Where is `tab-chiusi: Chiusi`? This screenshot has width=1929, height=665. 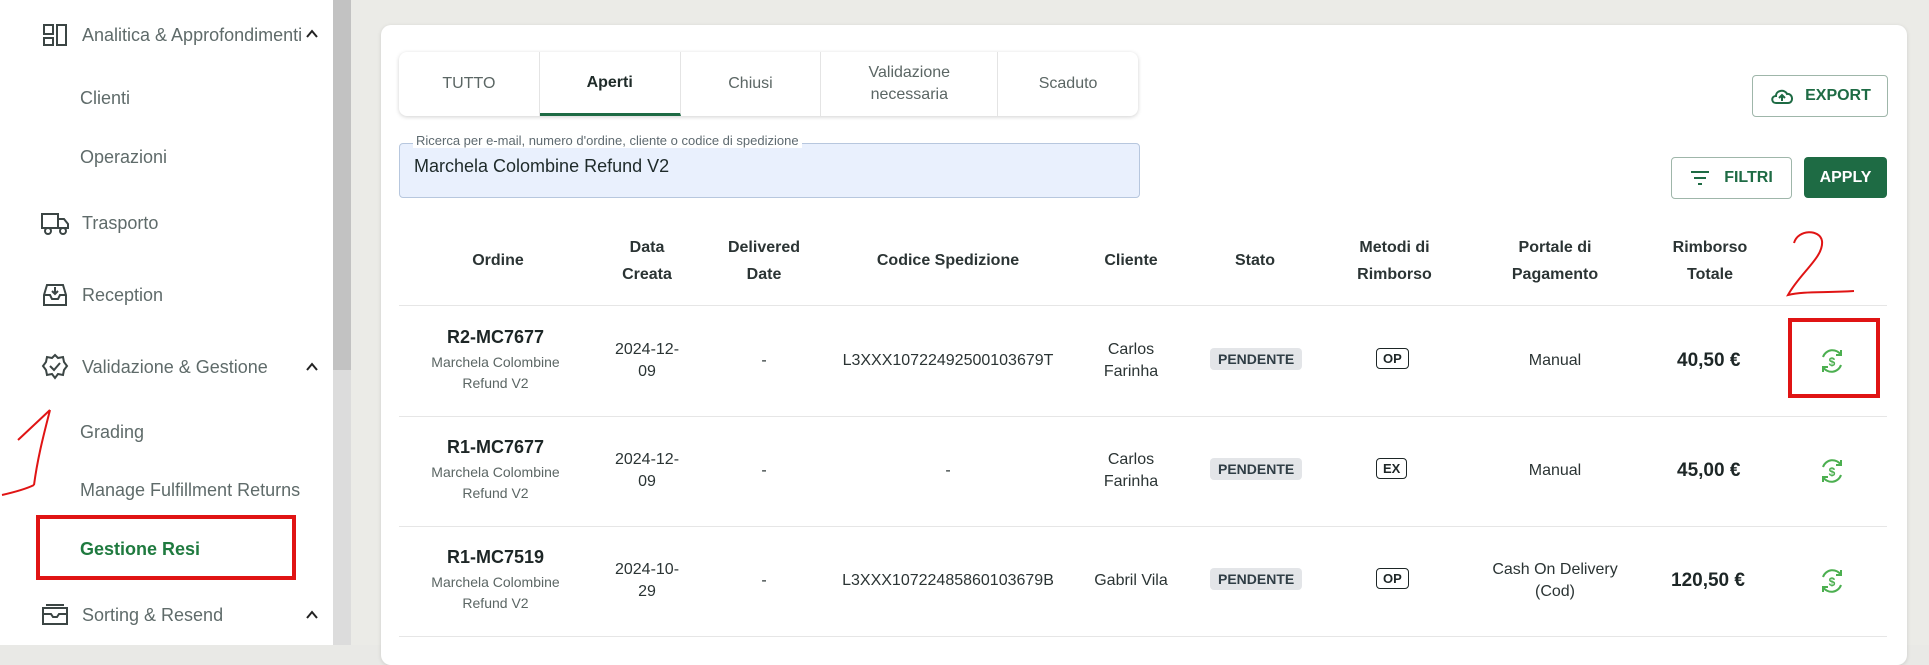 tab-chiusi: Chiusi is located at coordinates (751, 84).